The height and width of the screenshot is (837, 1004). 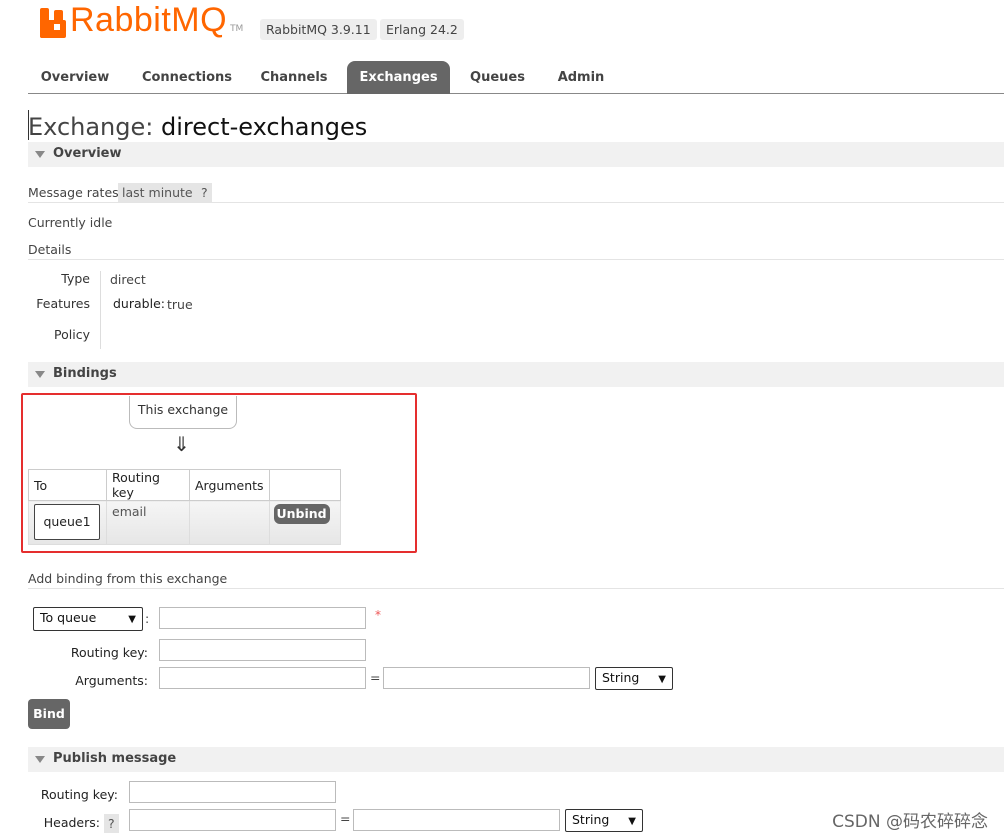 What do you see at coordinates (229, 485) in the screenshot?
I see `column-header-arguments: Arguments` at bounding box center [229, 485].